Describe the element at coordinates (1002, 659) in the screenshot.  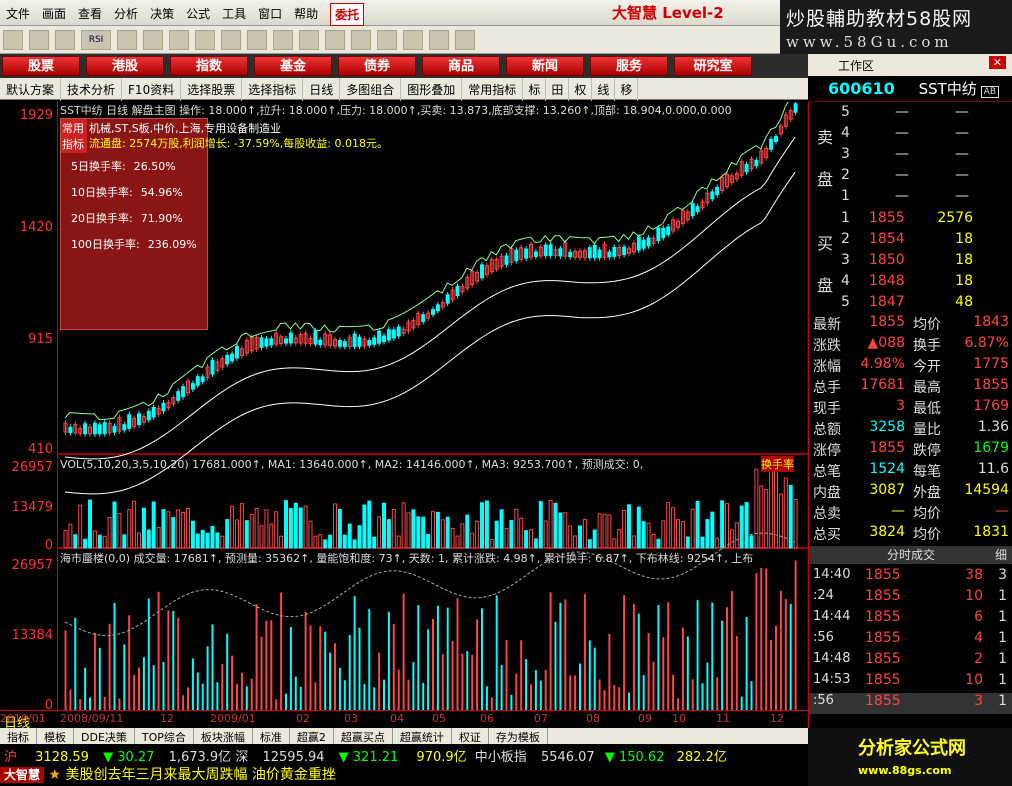
I see `trade-count: 1` at that location.